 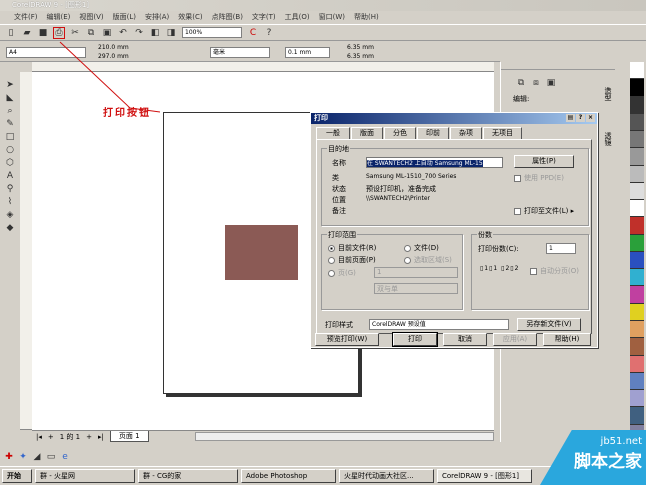 What do you see at coordinates (415, 339) in the screenshot?
I see `print-button: 打印` at bounding box center [415, 339].